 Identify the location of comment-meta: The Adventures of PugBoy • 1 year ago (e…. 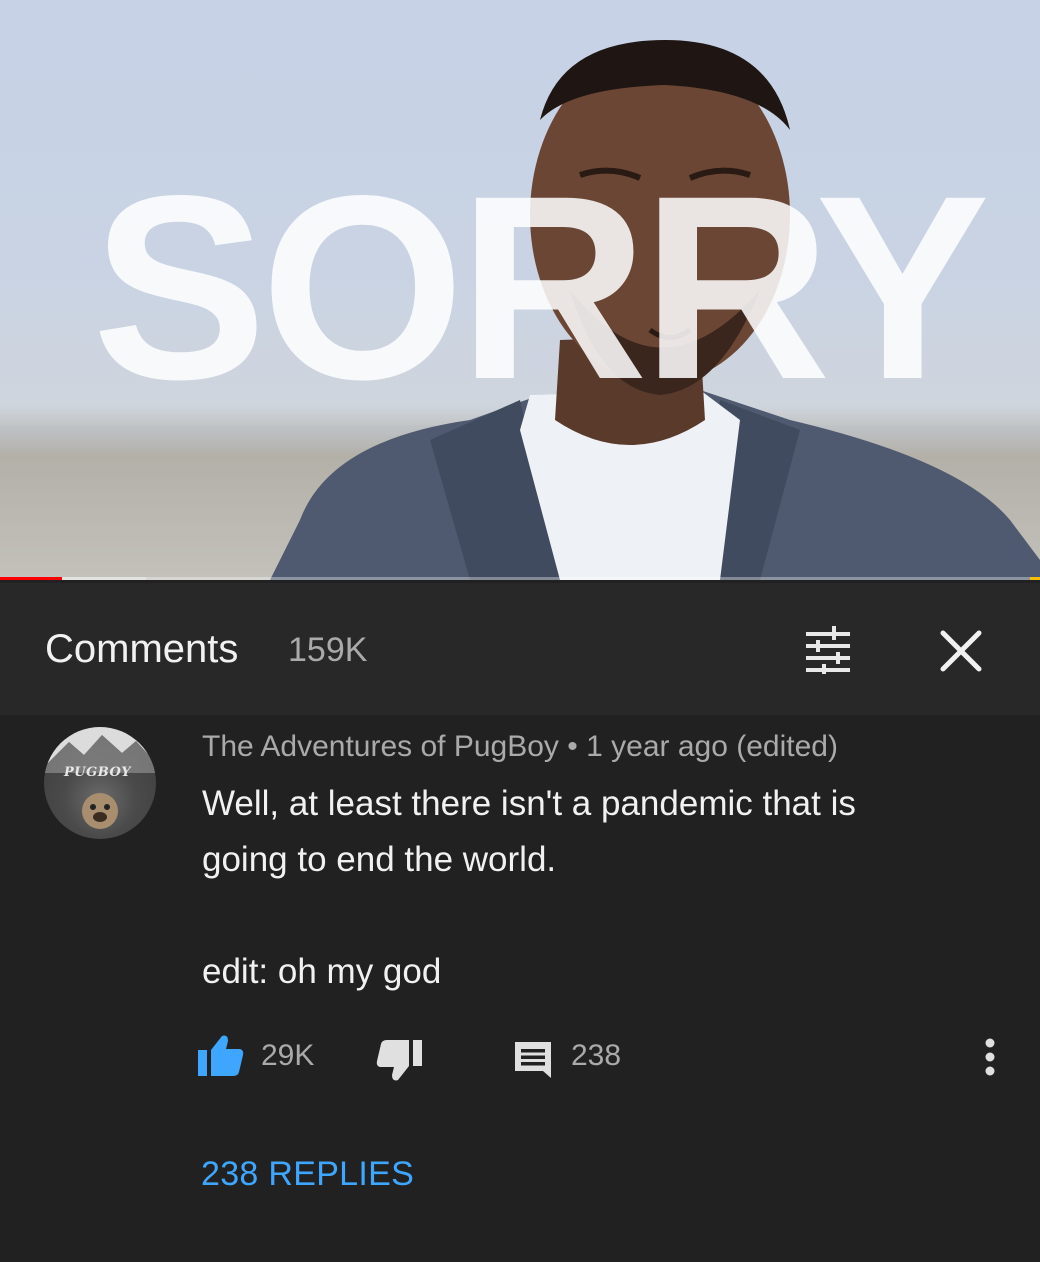
(520, 747).